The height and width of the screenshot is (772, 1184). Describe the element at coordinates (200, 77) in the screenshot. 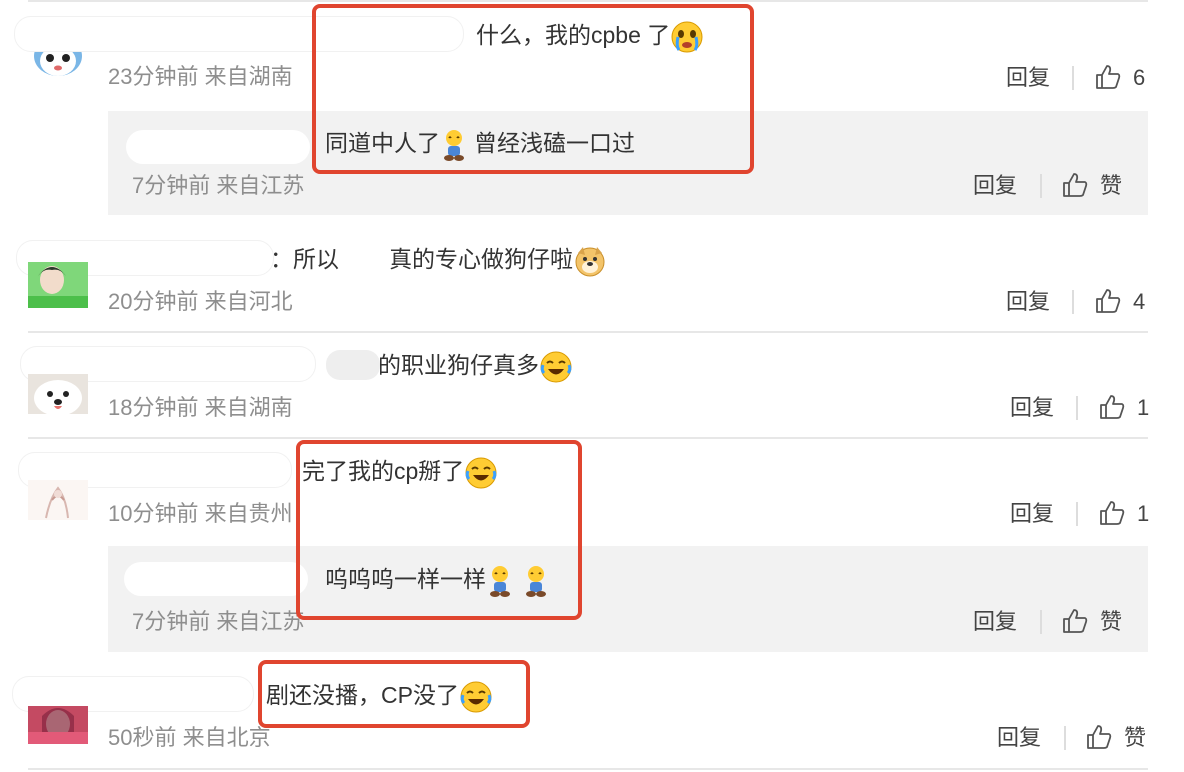

I see `comment-meta: 23分钟前 来自湖南` at that location.